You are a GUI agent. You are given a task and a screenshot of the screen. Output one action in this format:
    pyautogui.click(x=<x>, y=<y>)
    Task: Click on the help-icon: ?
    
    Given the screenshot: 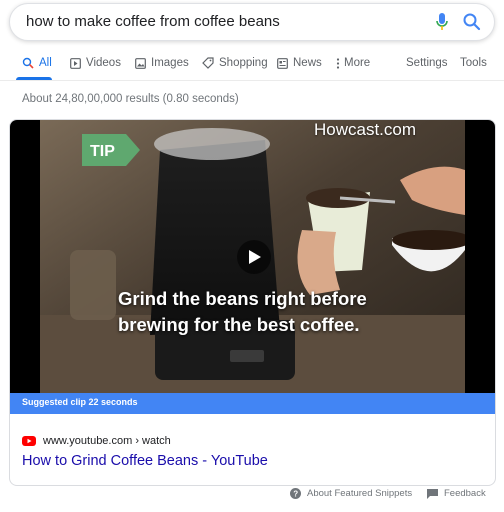 What is the action you would take?
    pyautogui.click(x=295, y=493)
    